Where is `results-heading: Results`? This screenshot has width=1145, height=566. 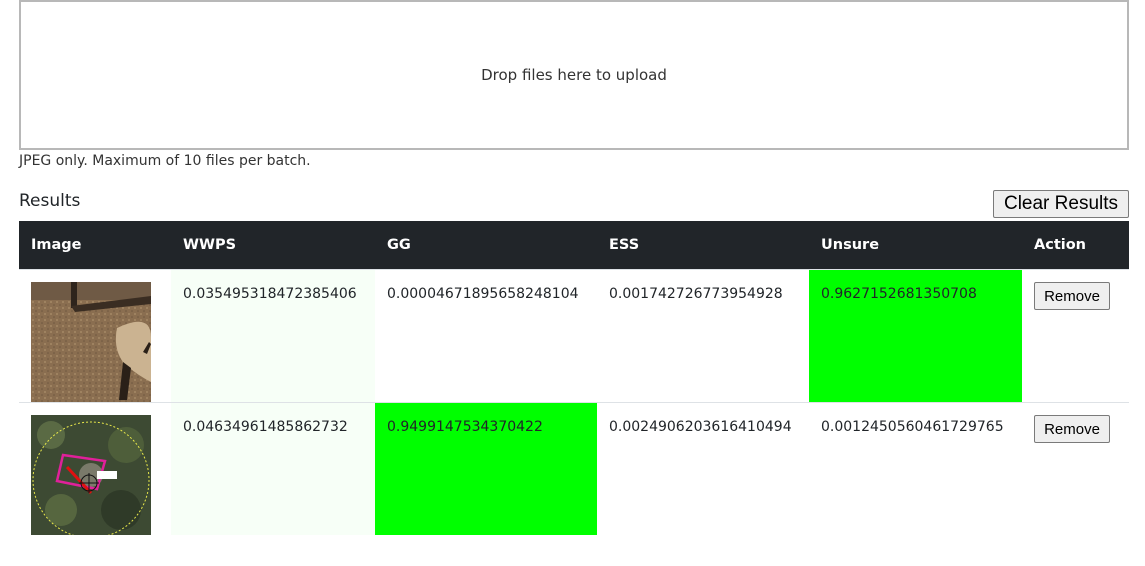
results-heading: Results is located at coordinates (50, 201).